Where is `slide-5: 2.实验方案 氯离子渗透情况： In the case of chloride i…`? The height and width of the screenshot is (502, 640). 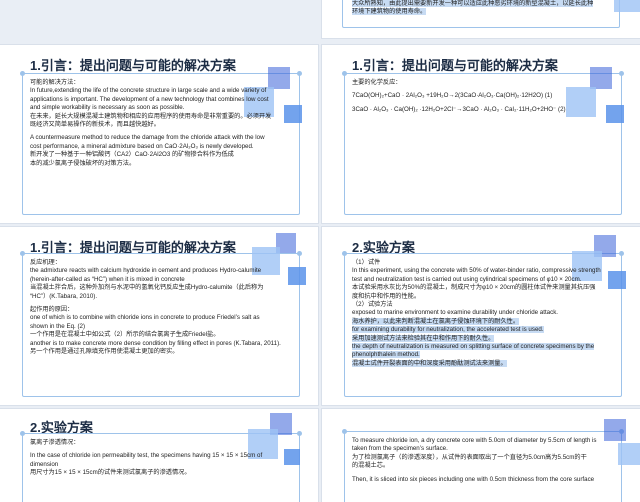 slide-5: 2.实验方案 氯离子渗透情况： In the case of chloride i… is located at coordinates (159, 455).